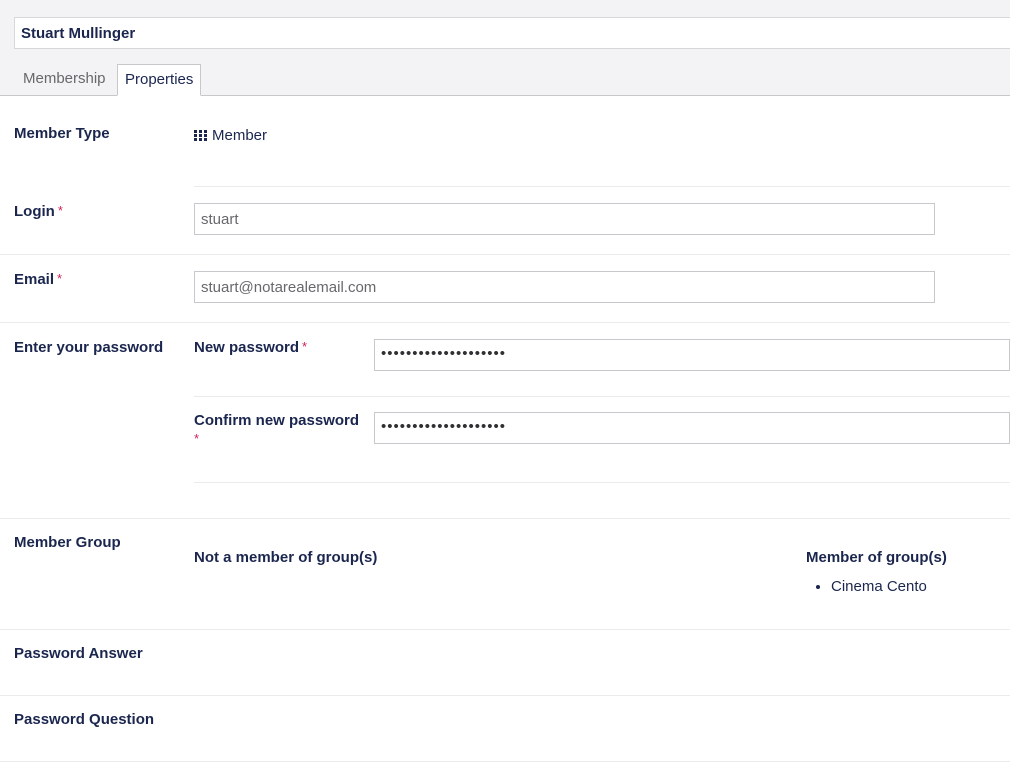  What do you see at coordinates (84, 719) in the screenshot?
I see `password-question-label: Password Question` at bounding box center [84, 719].